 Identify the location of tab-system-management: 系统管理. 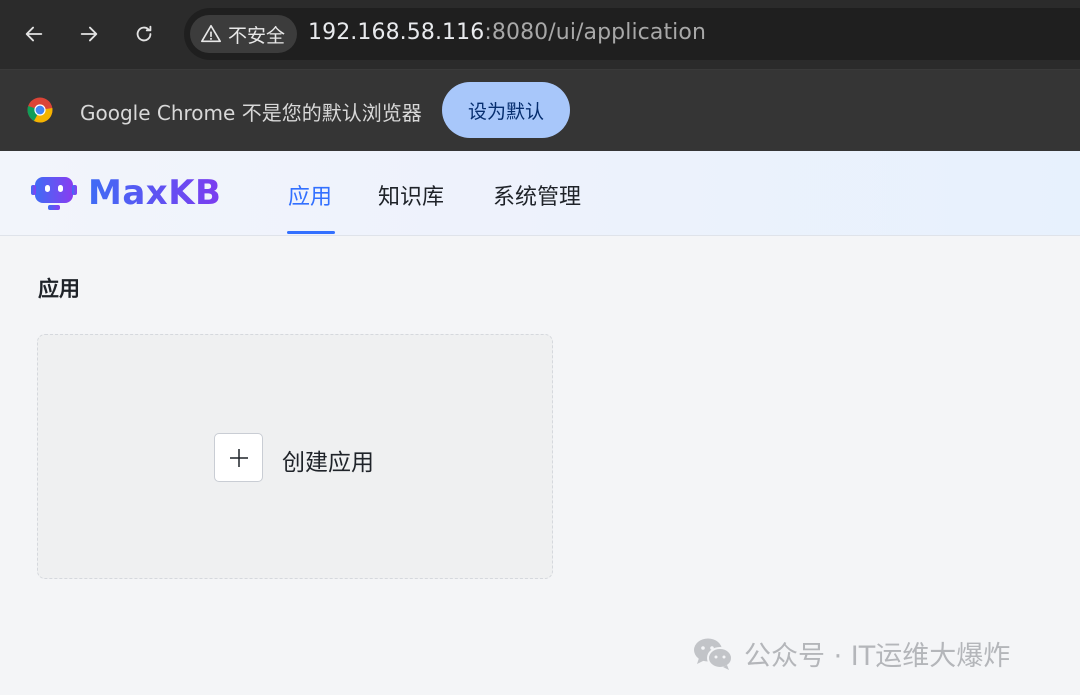
(537, 195).